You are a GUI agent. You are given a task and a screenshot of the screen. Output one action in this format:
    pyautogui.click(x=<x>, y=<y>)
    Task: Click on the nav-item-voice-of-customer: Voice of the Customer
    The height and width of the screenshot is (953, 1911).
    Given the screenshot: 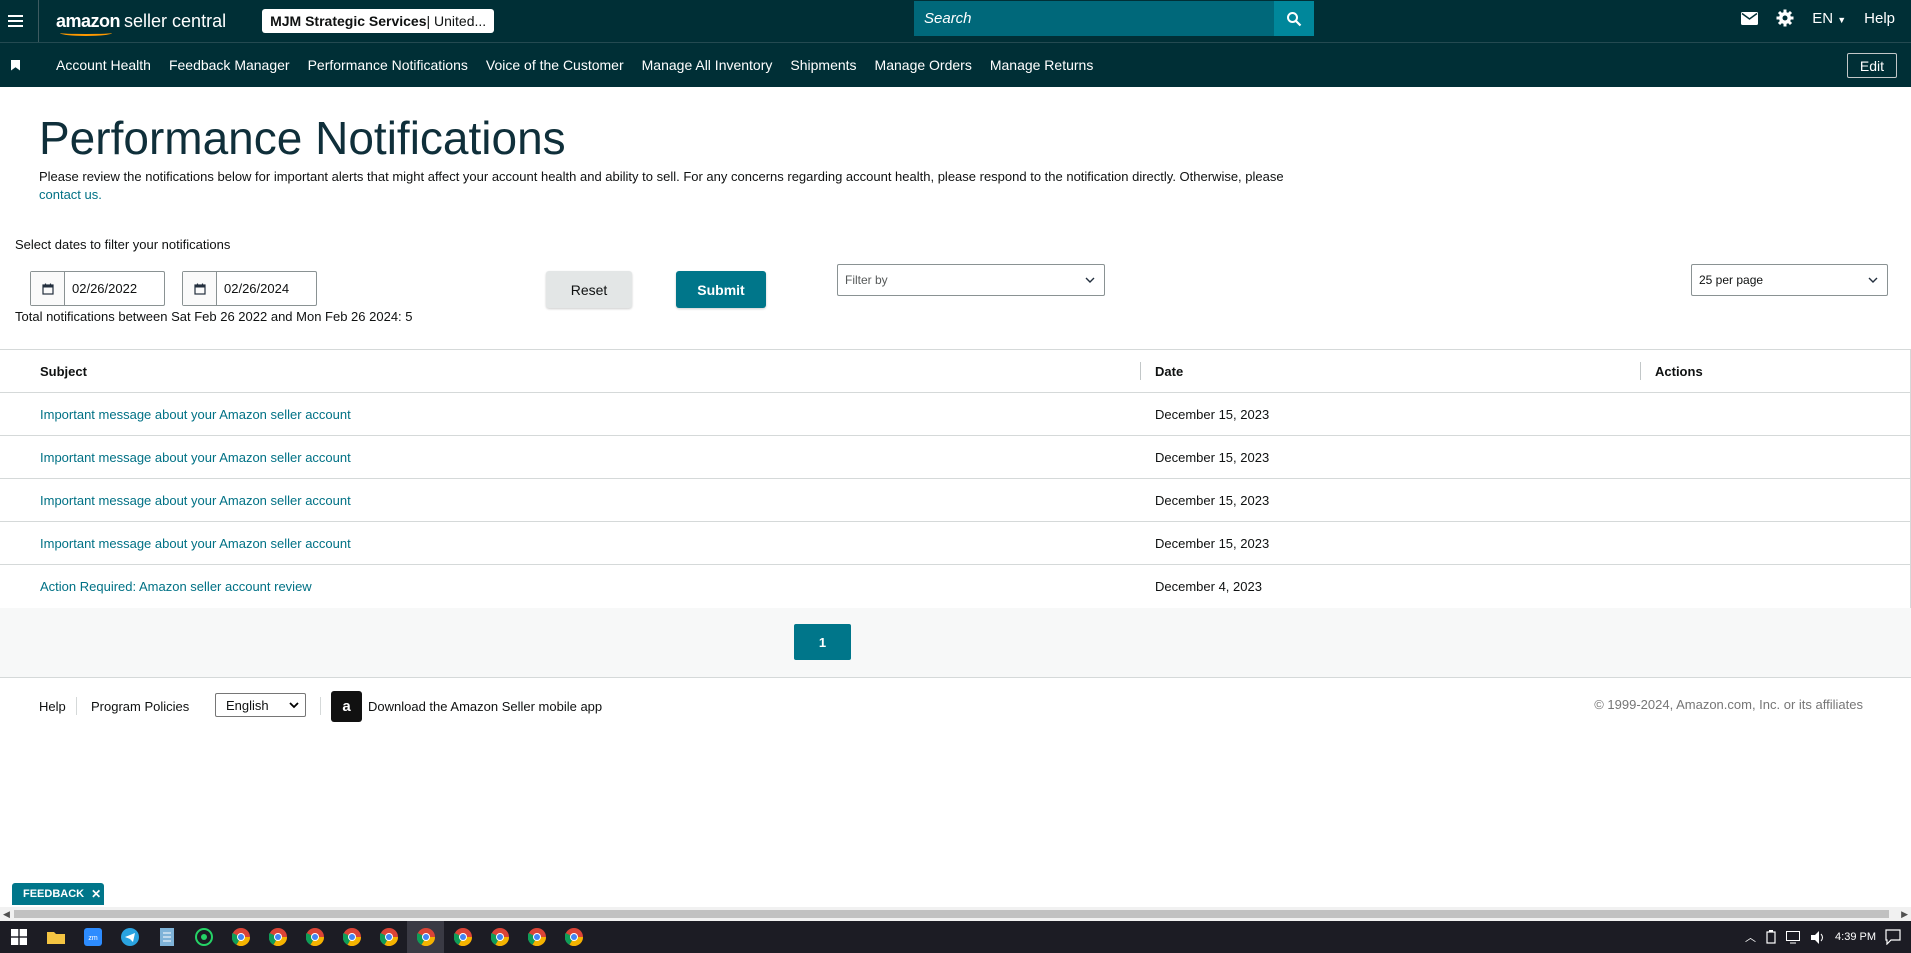 What is the action you would take?
    pyautogui.click(x=555, y=65)
    